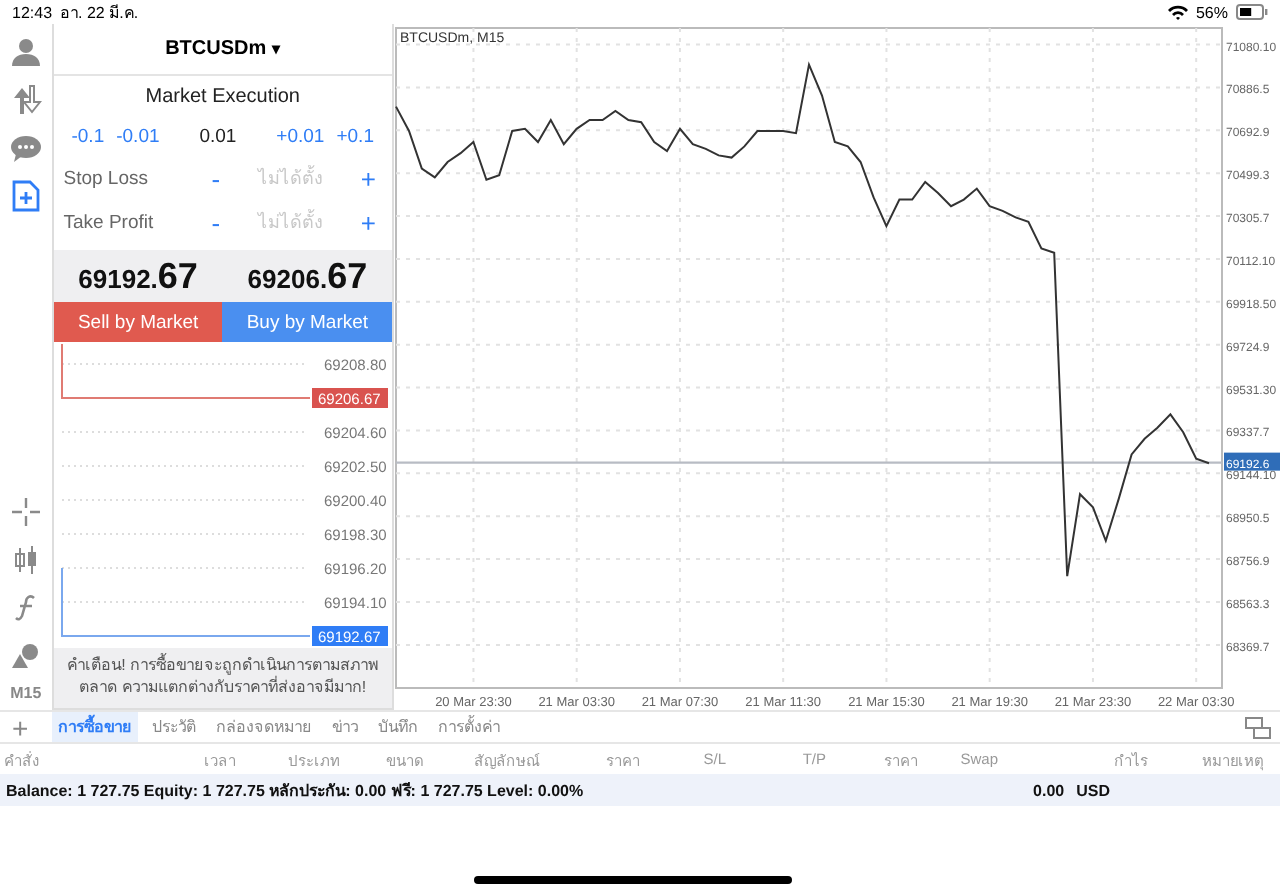  I want to click on tab: การตั้งค่า, so click(469, 727).